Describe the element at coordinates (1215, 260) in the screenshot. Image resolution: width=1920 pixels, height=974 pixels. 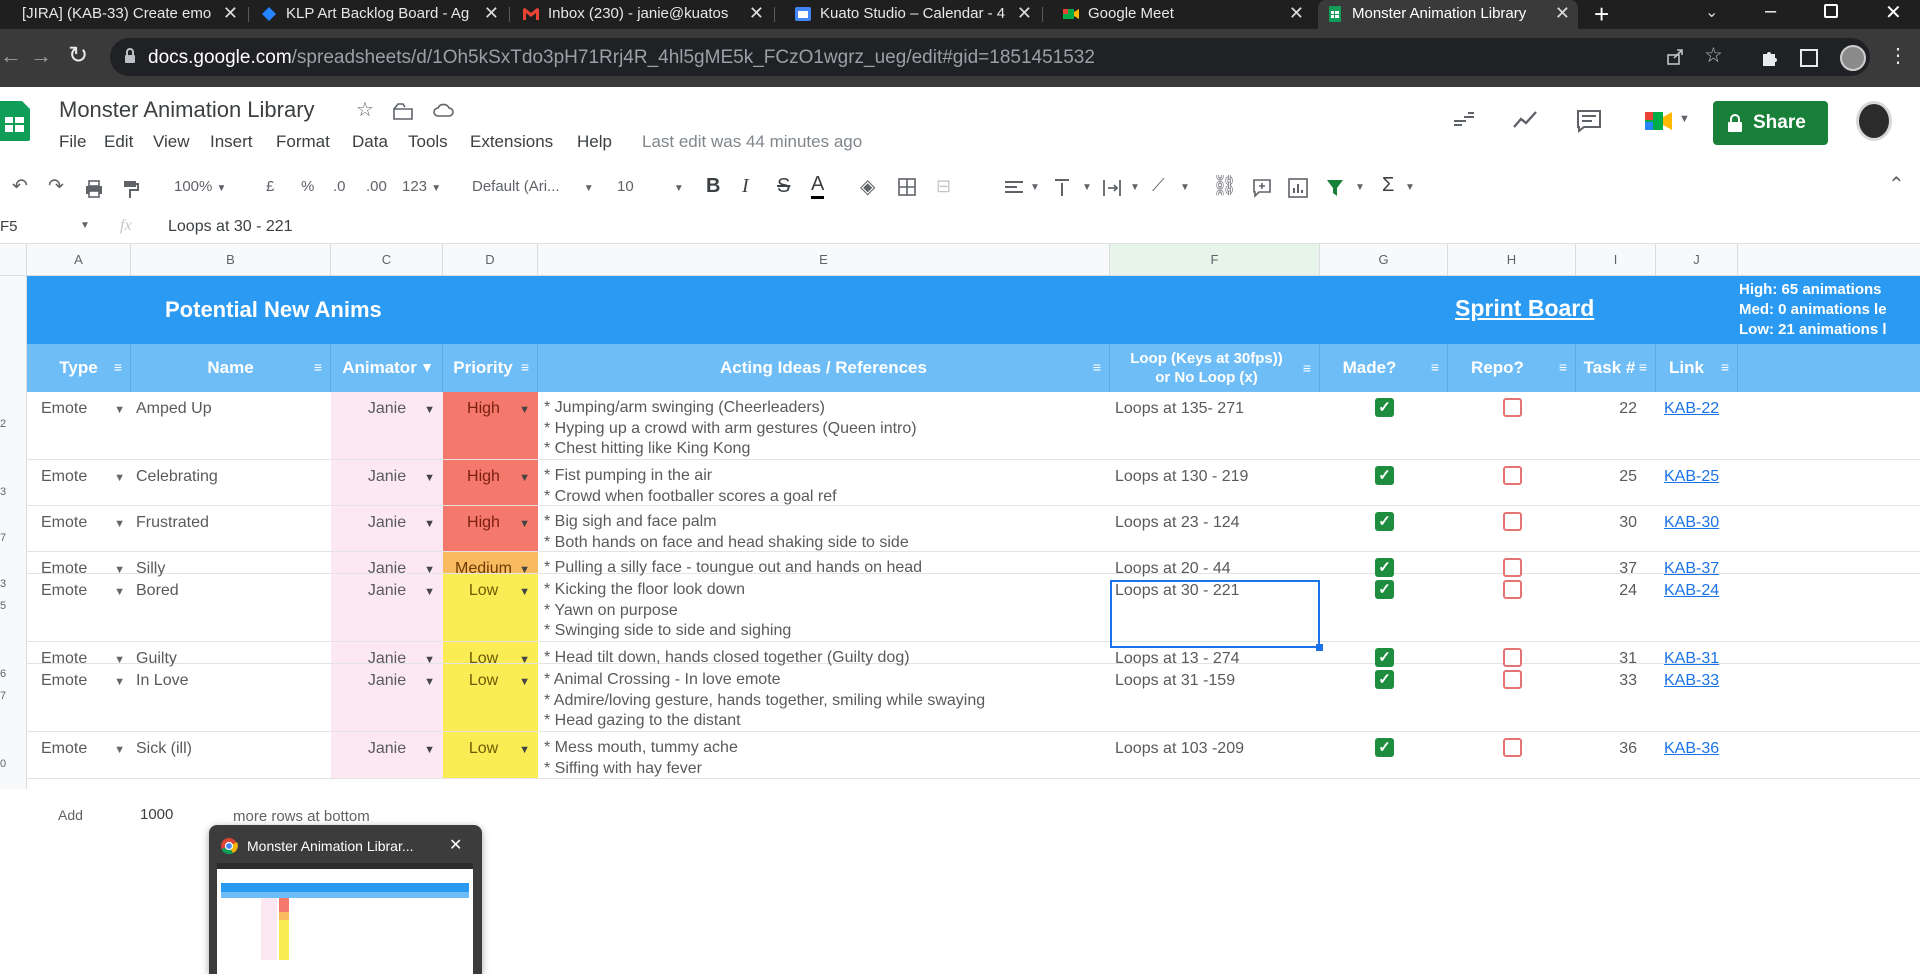
I see `column-header-f: F` at that location.